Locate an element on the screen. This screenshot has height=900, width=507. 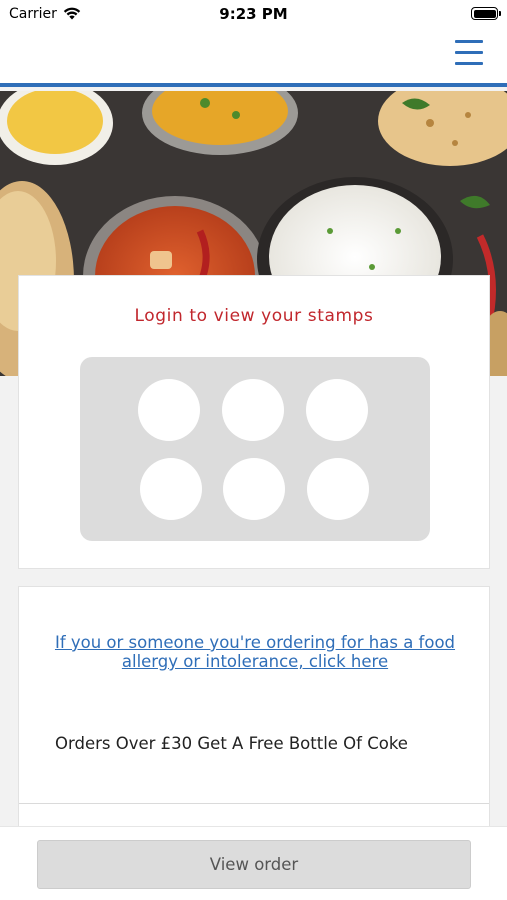
battery-icon is located at coordinates (486, 13).